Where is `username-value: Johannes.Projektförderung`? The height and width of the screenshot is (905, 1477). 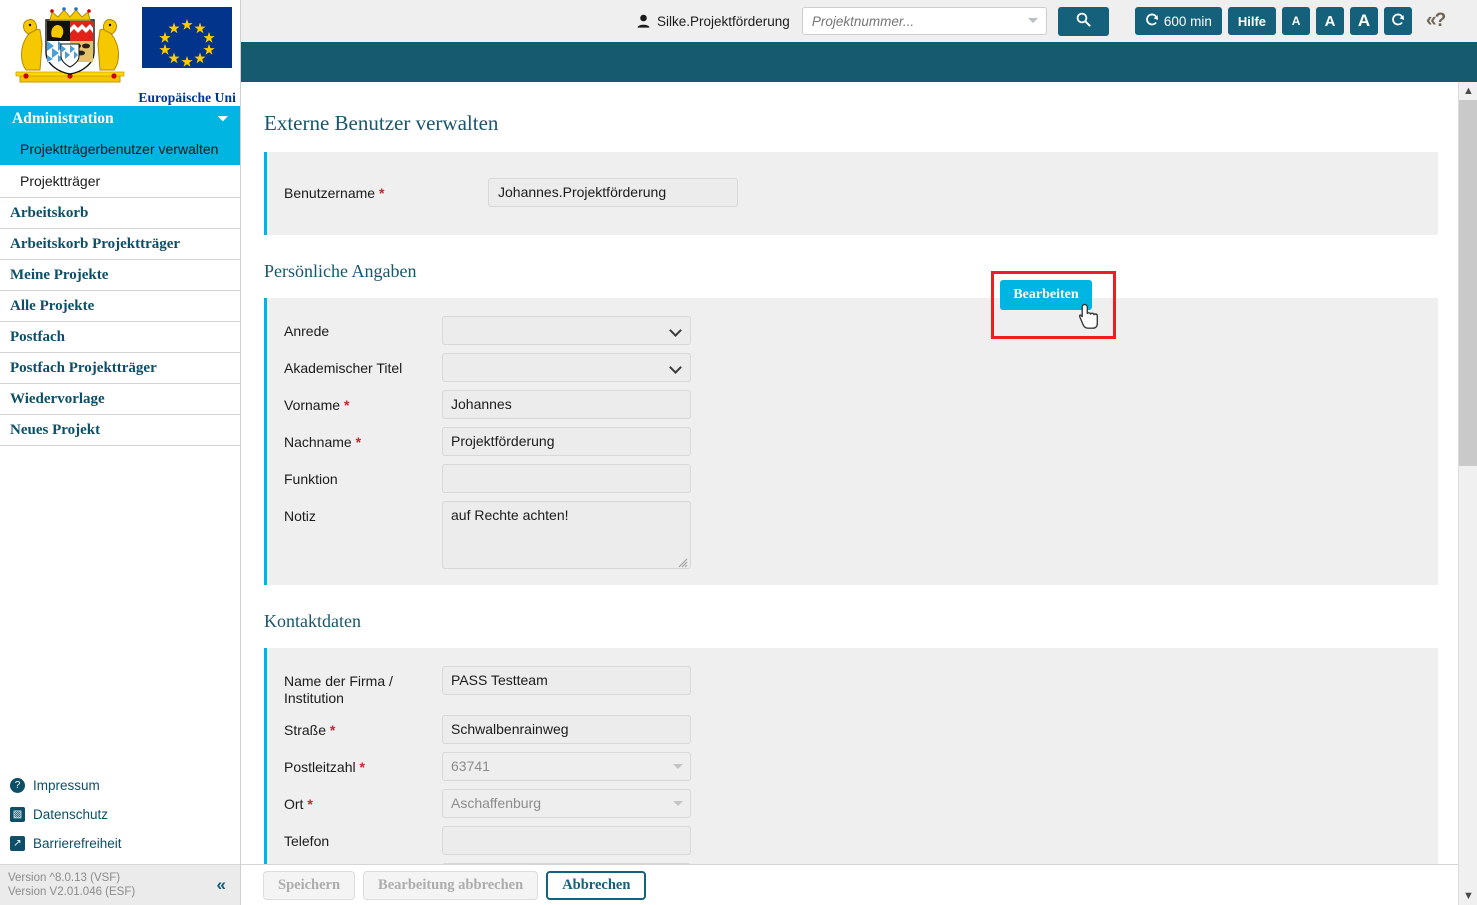
username-value: Johannes.Projektförderung is located at coordinates (613, 192).